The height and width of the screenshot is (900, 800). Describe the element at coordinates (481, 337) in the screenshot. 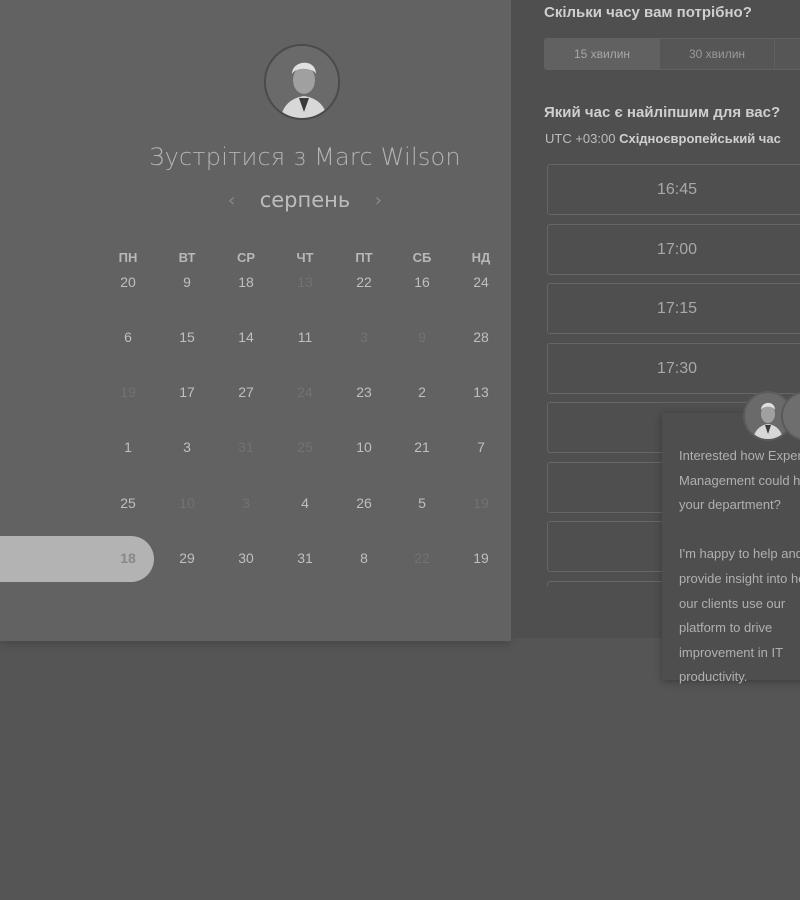

I see `calendar-day: 28` at that location.